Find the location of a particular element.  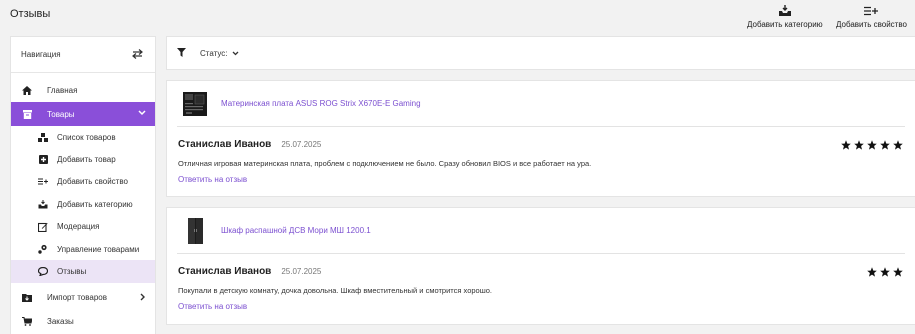

list-icon is located at coordinates (43, 137).